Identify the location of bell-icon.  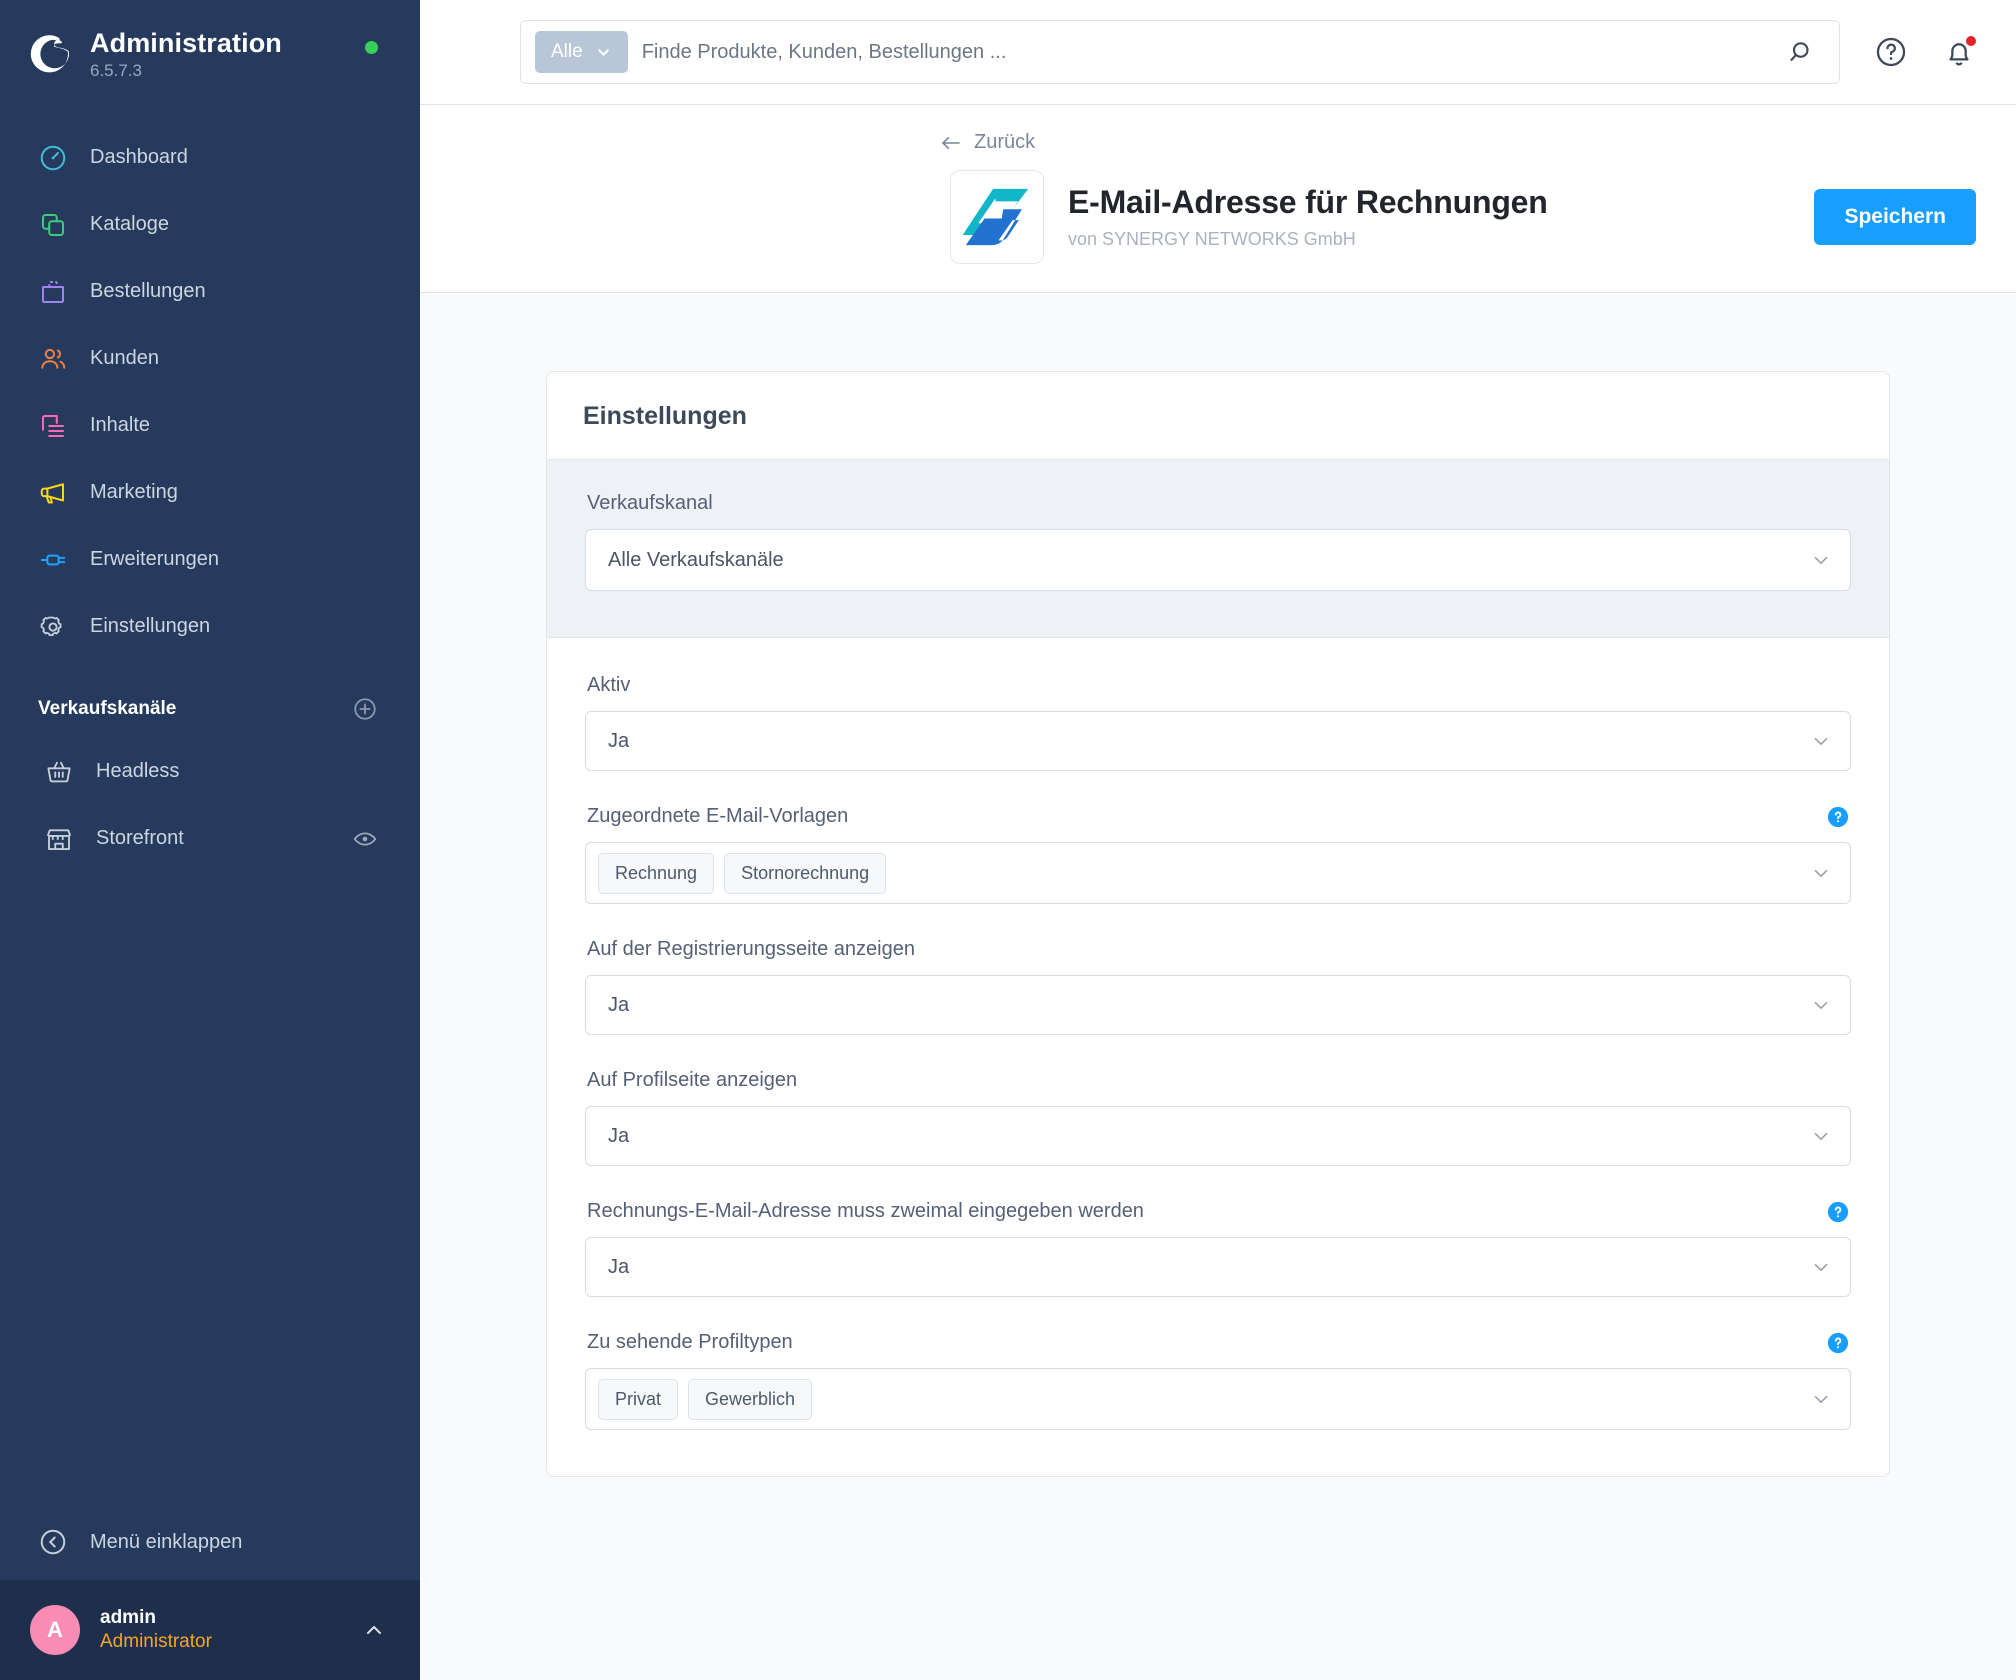
(1960, 51).